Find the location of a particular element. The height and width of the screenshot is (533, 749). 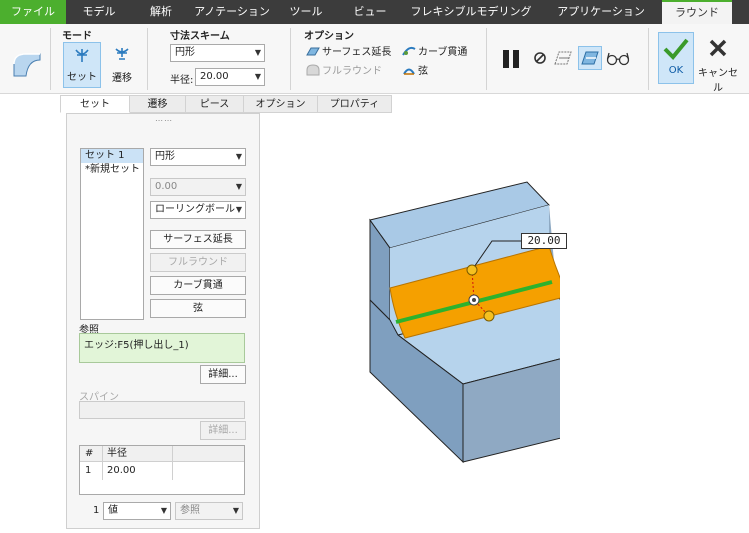

tab-properties: プロパティ is located at coordinates (355, 104).